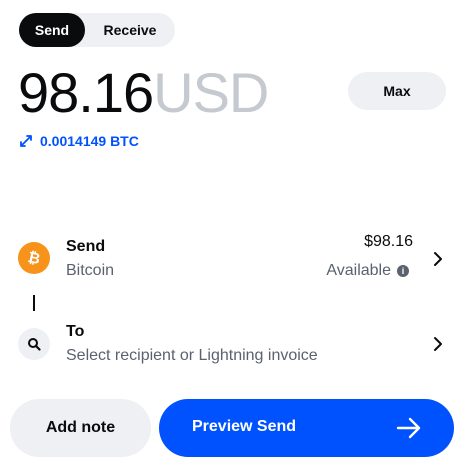 This screenshot has height=470, width=459. I want to click on send-row-asset: Bitcoin, so click(90, 270).